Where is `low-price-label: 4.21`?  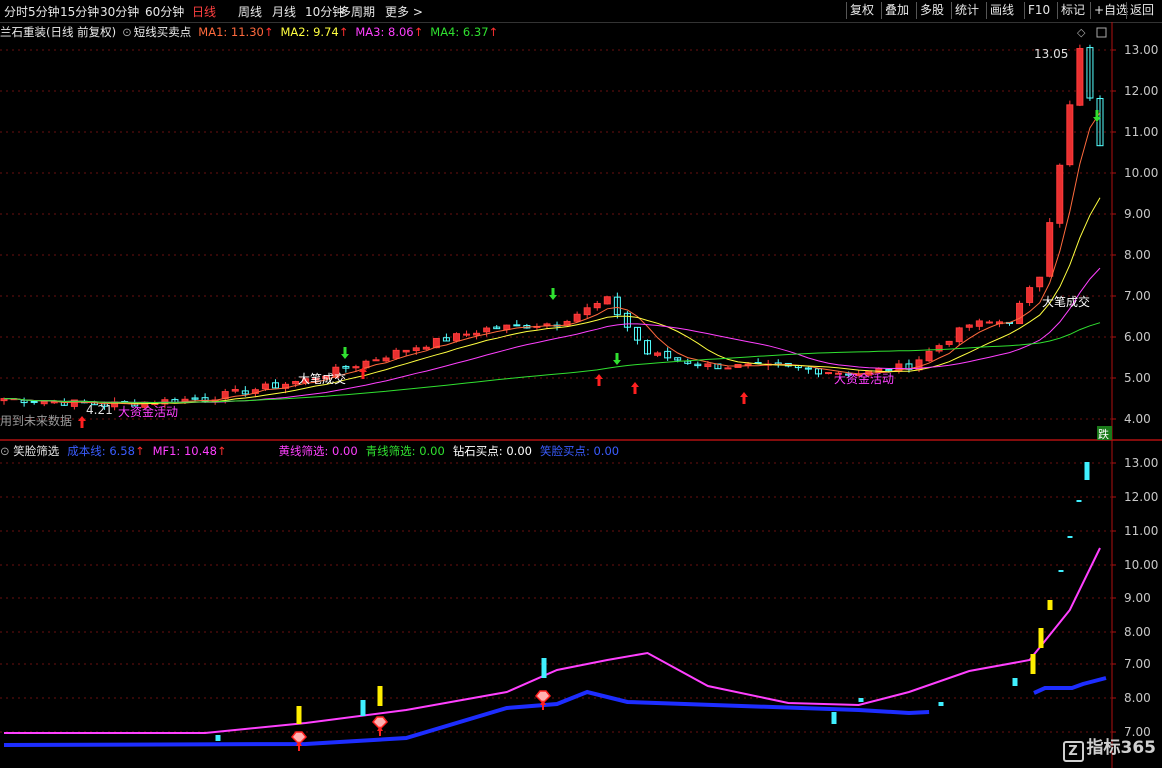
low-price-label: 4.21 is located at coordinates (99, 410).